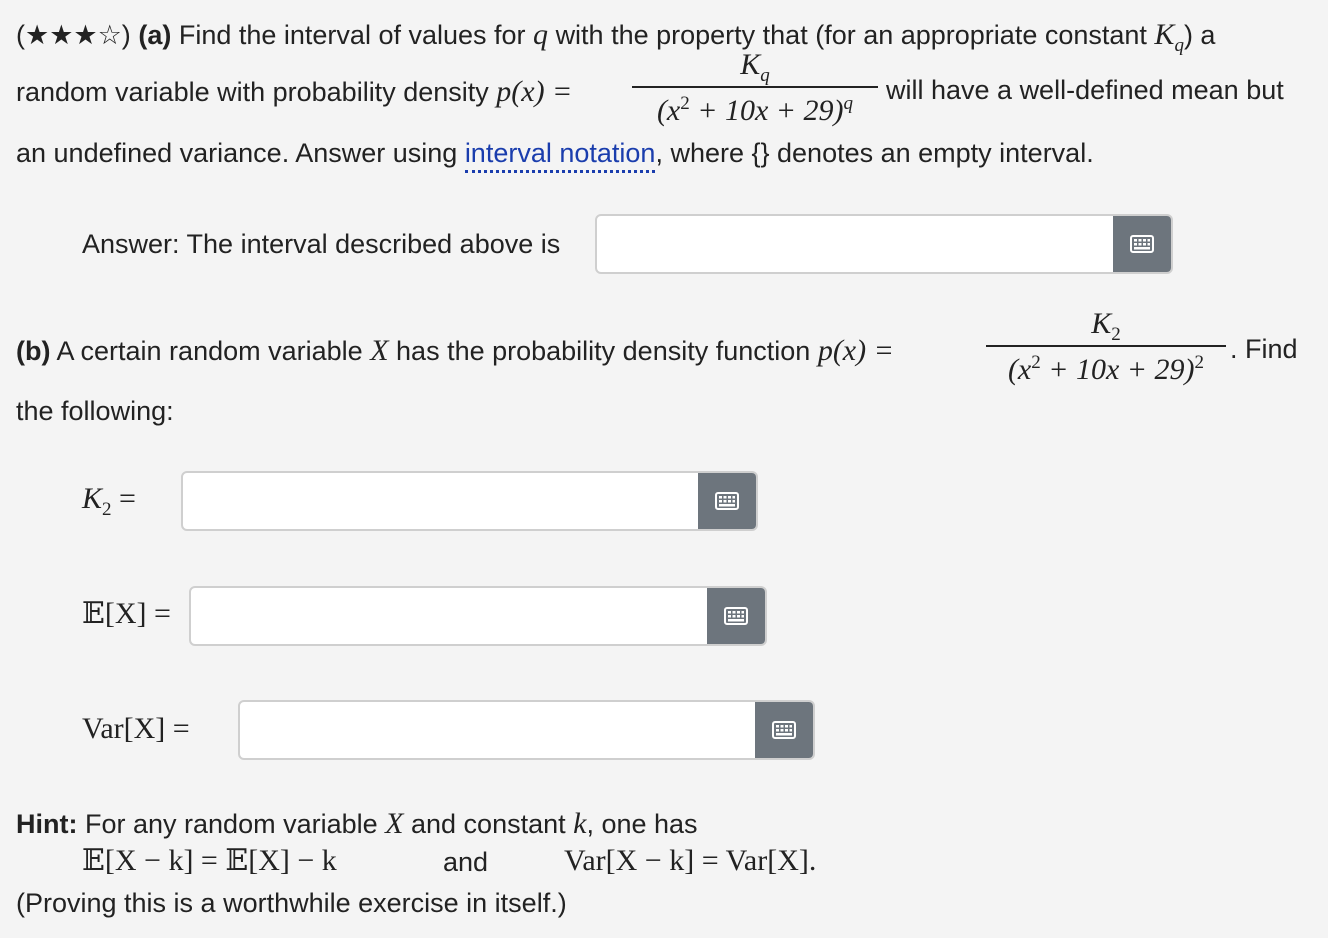 Image resolution: width=1328 pixels, height=938 pixels. I want to click on fraction-bar-b, so click(1106, 346).